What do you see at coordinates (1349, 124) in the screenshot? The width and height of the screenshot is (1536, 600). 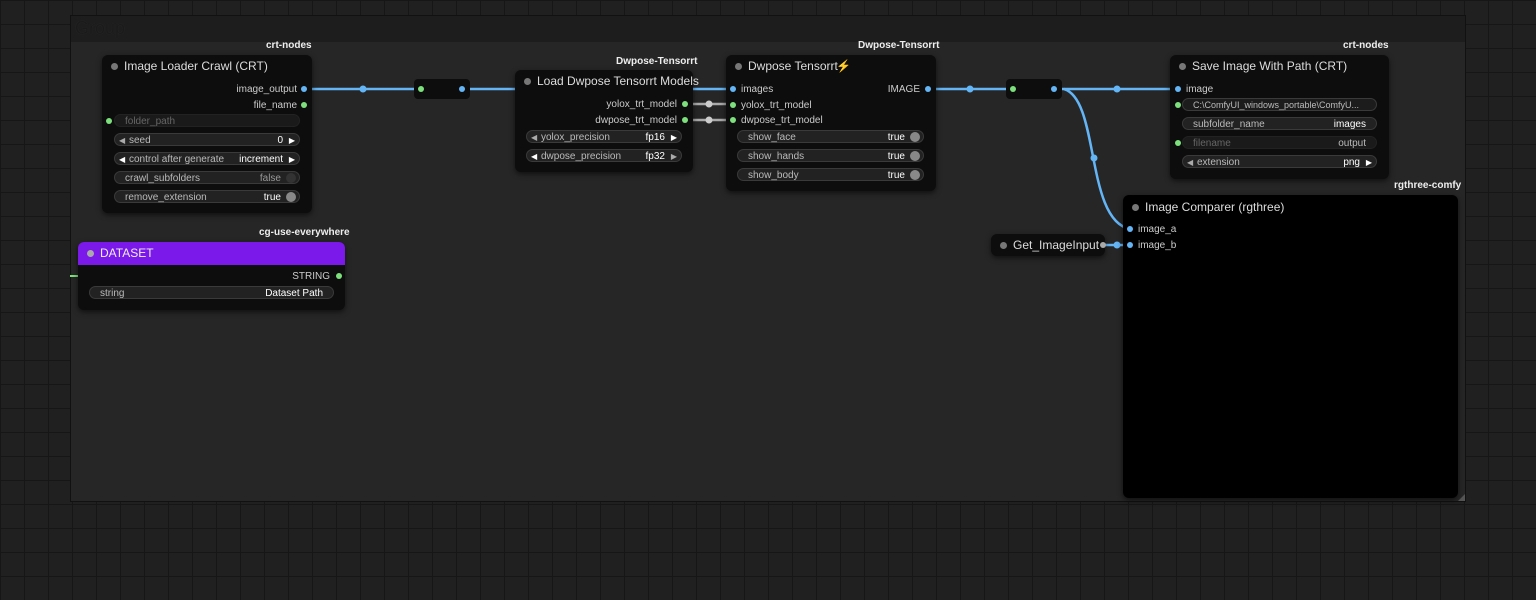 I see `widget-value: images` at bounding box center [1349, 124].